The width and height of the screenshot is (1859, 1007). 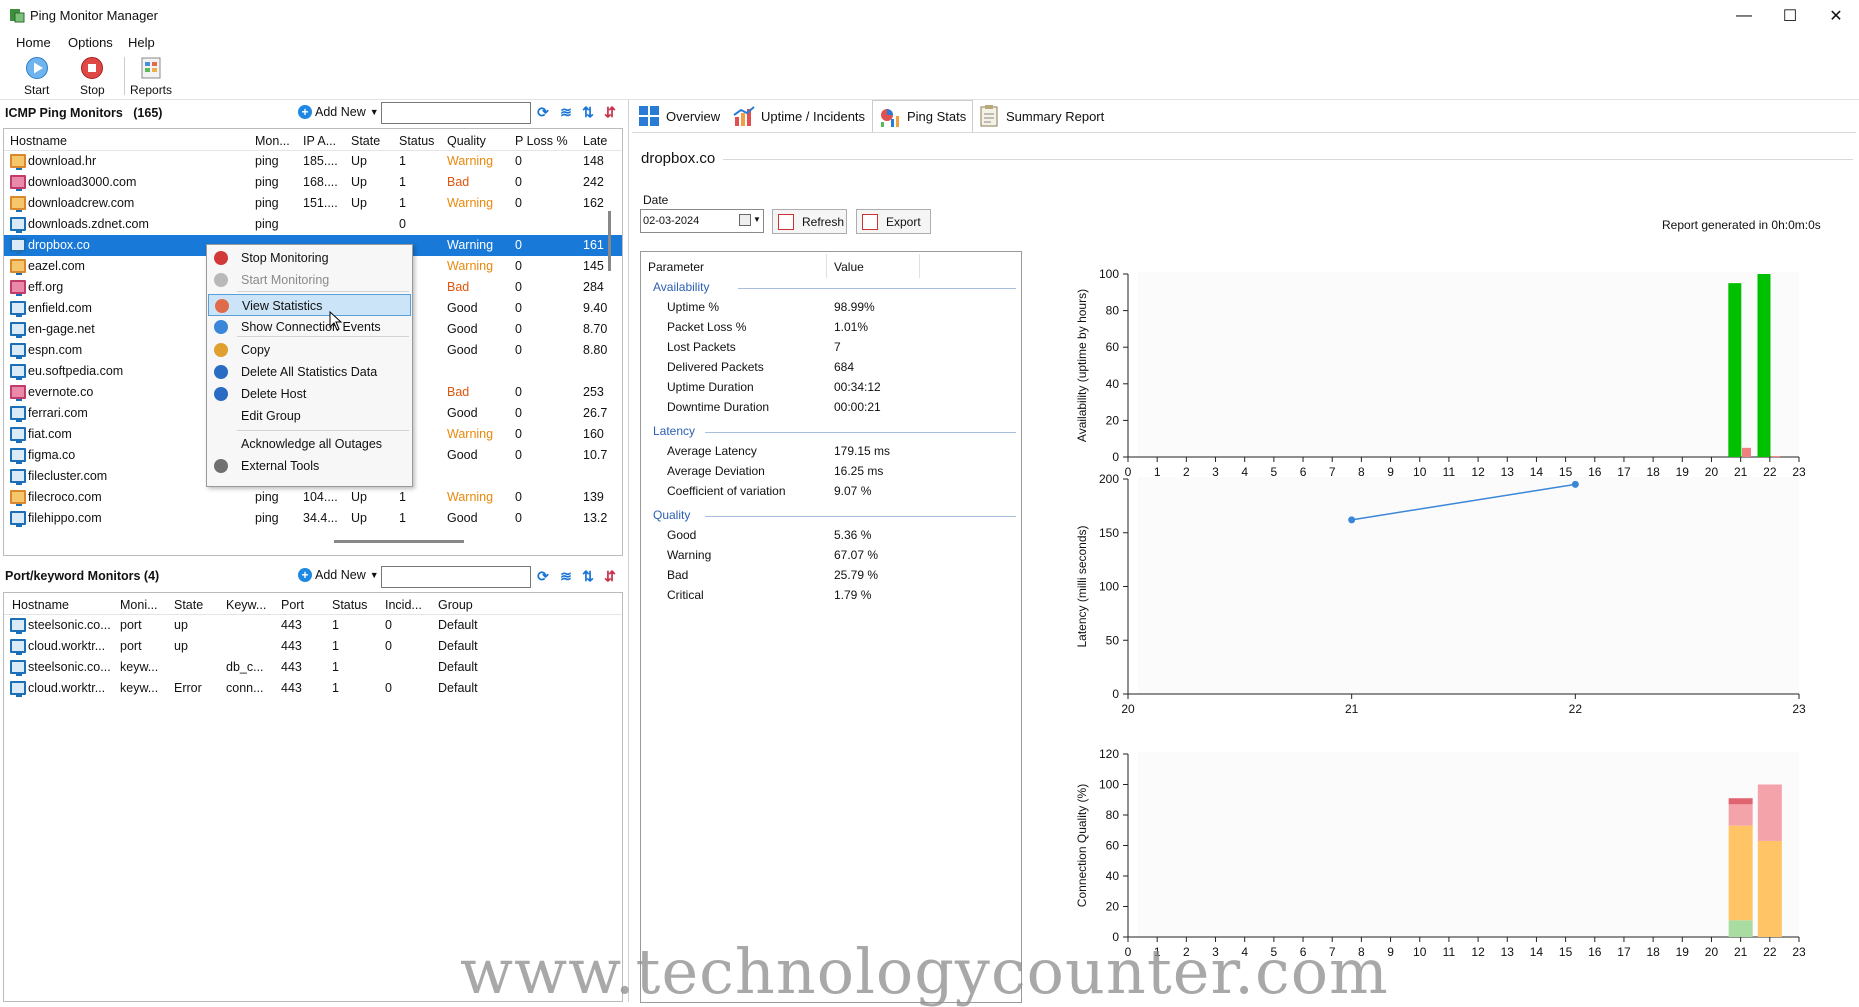 I want to click on delete-host-icon, so click(x=221, y=394).